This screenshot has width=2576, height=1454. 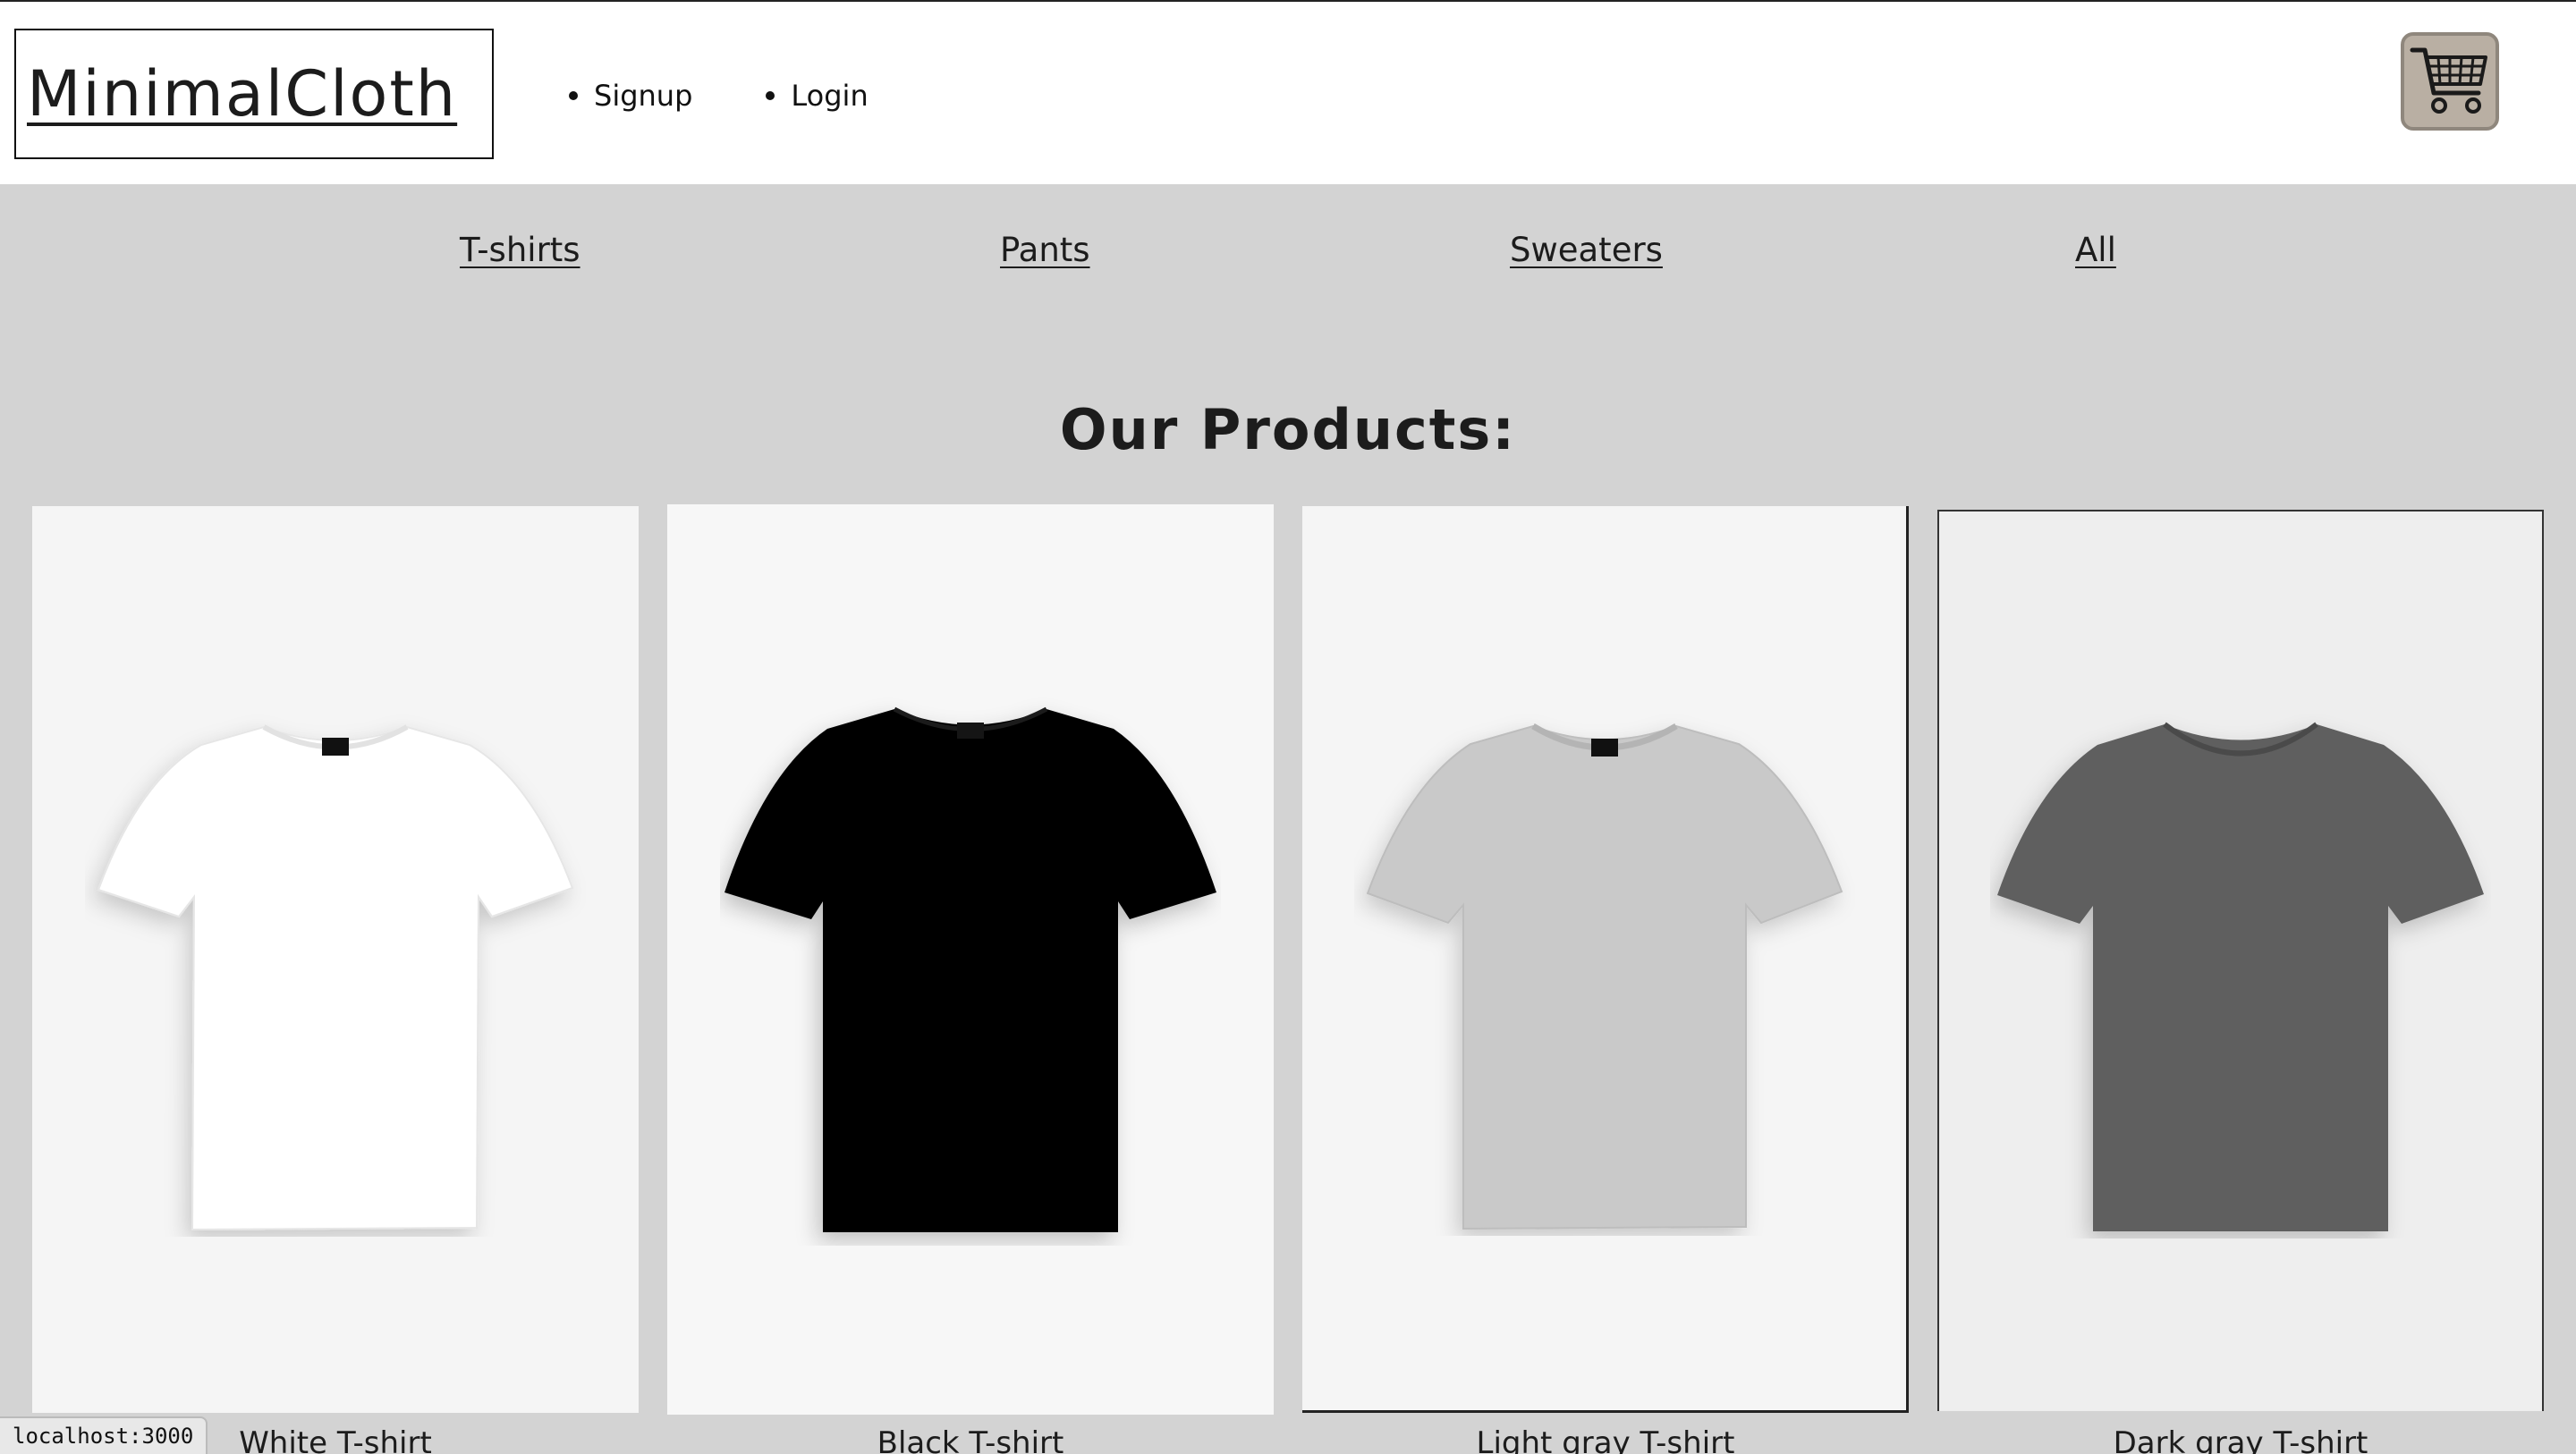 I want to click on light-gray-tshirt-image, so click(x=1604, y=977).